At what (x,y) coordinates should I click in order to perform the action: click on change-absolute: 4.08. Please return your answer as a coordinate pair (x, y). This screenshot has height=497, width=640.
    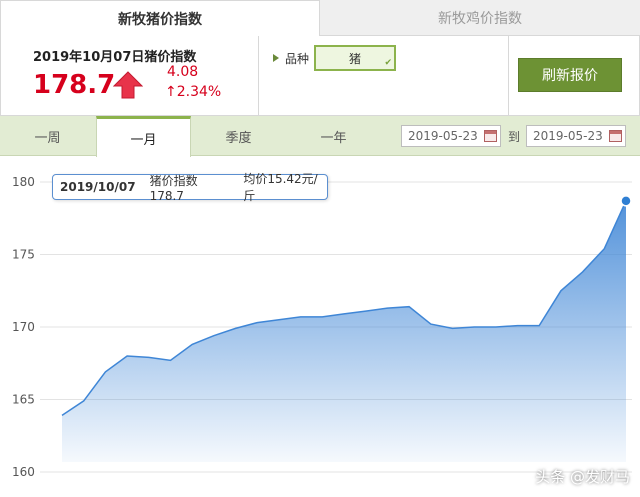
    Looking at the image, I should click on (183, 72).